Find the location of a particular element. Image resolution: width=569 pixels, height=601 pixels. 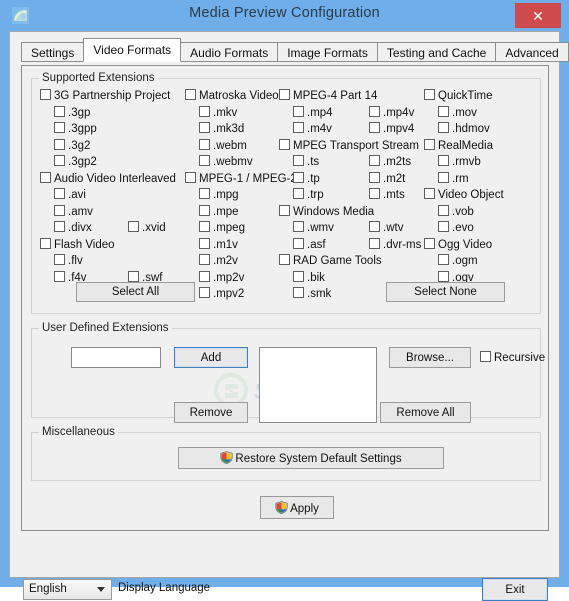

extension-checkbox: .vob is located at coordinates (456, 211).